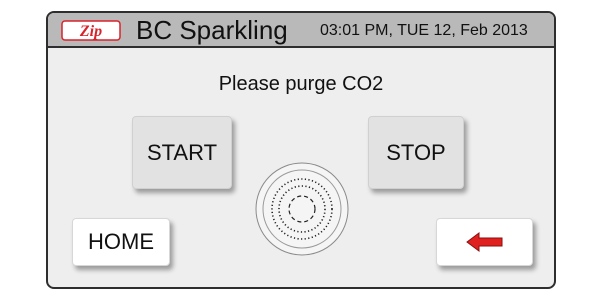 The image size is (600, 300). I want to click on svg-text: Zip, so click(90, 31).